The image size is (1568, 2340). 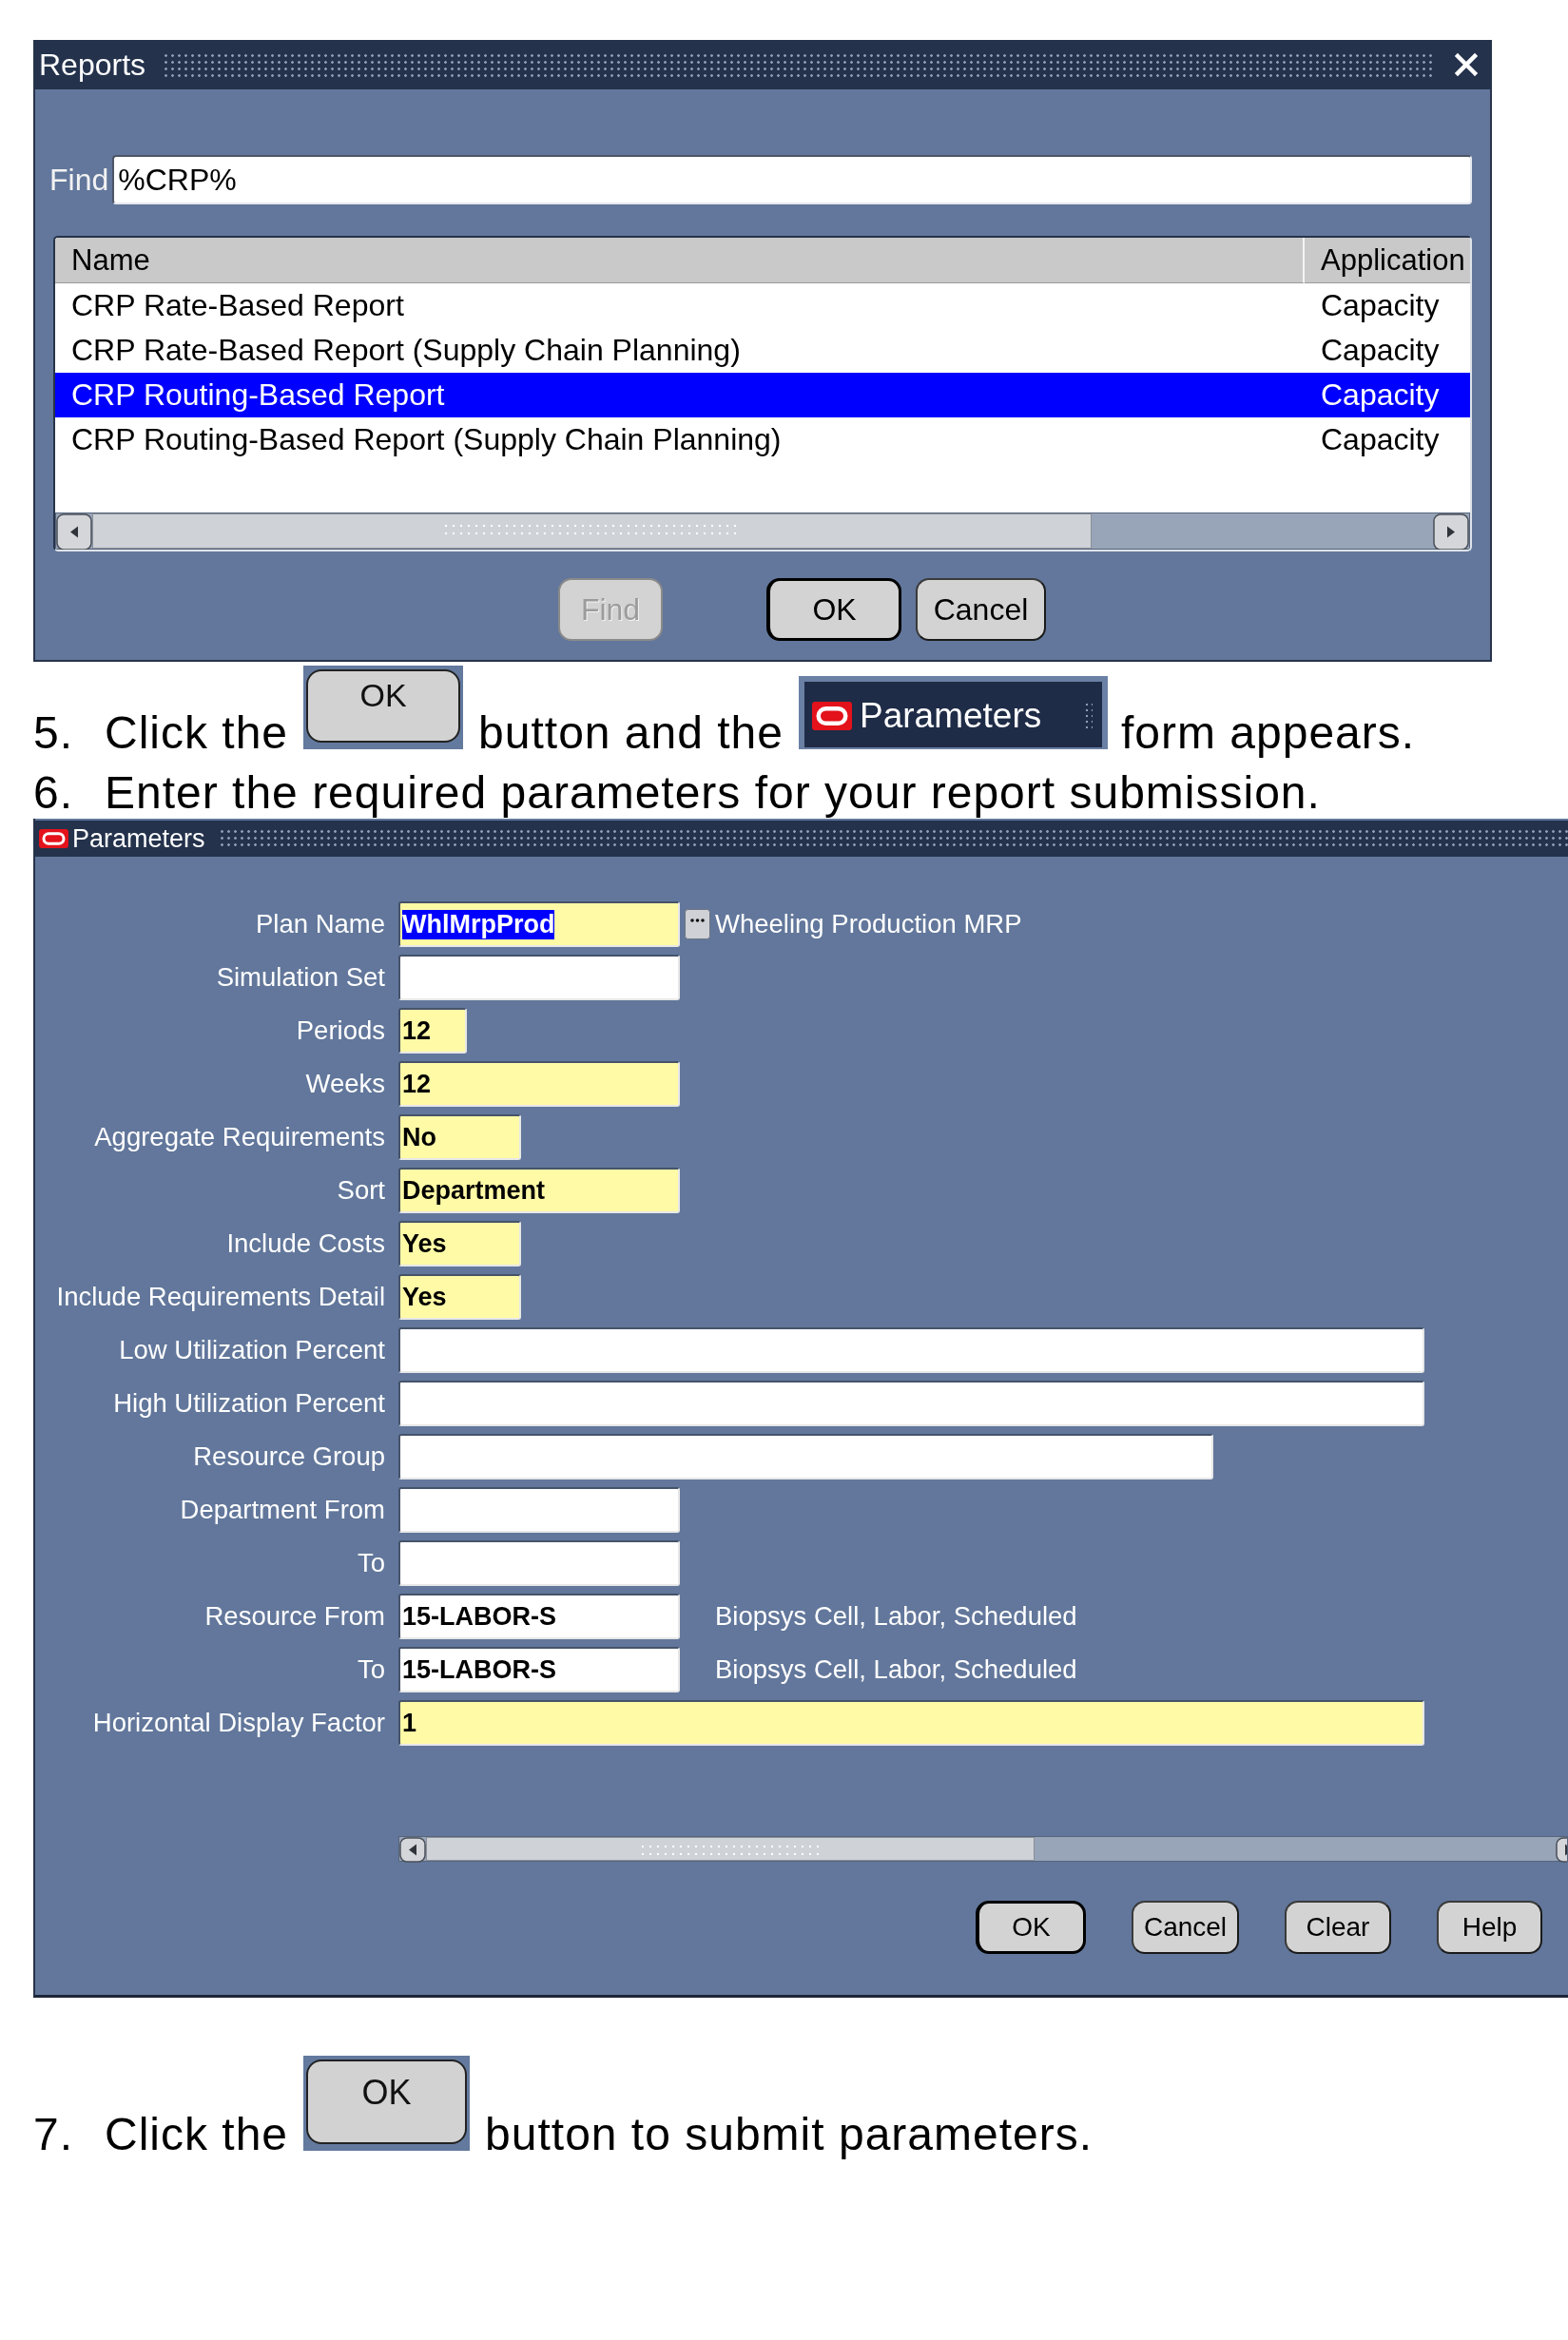 What do you see at coordinates (911, 1723) in the screenshot?
I see `text-field: 1` at bounding box center [911, 1723].